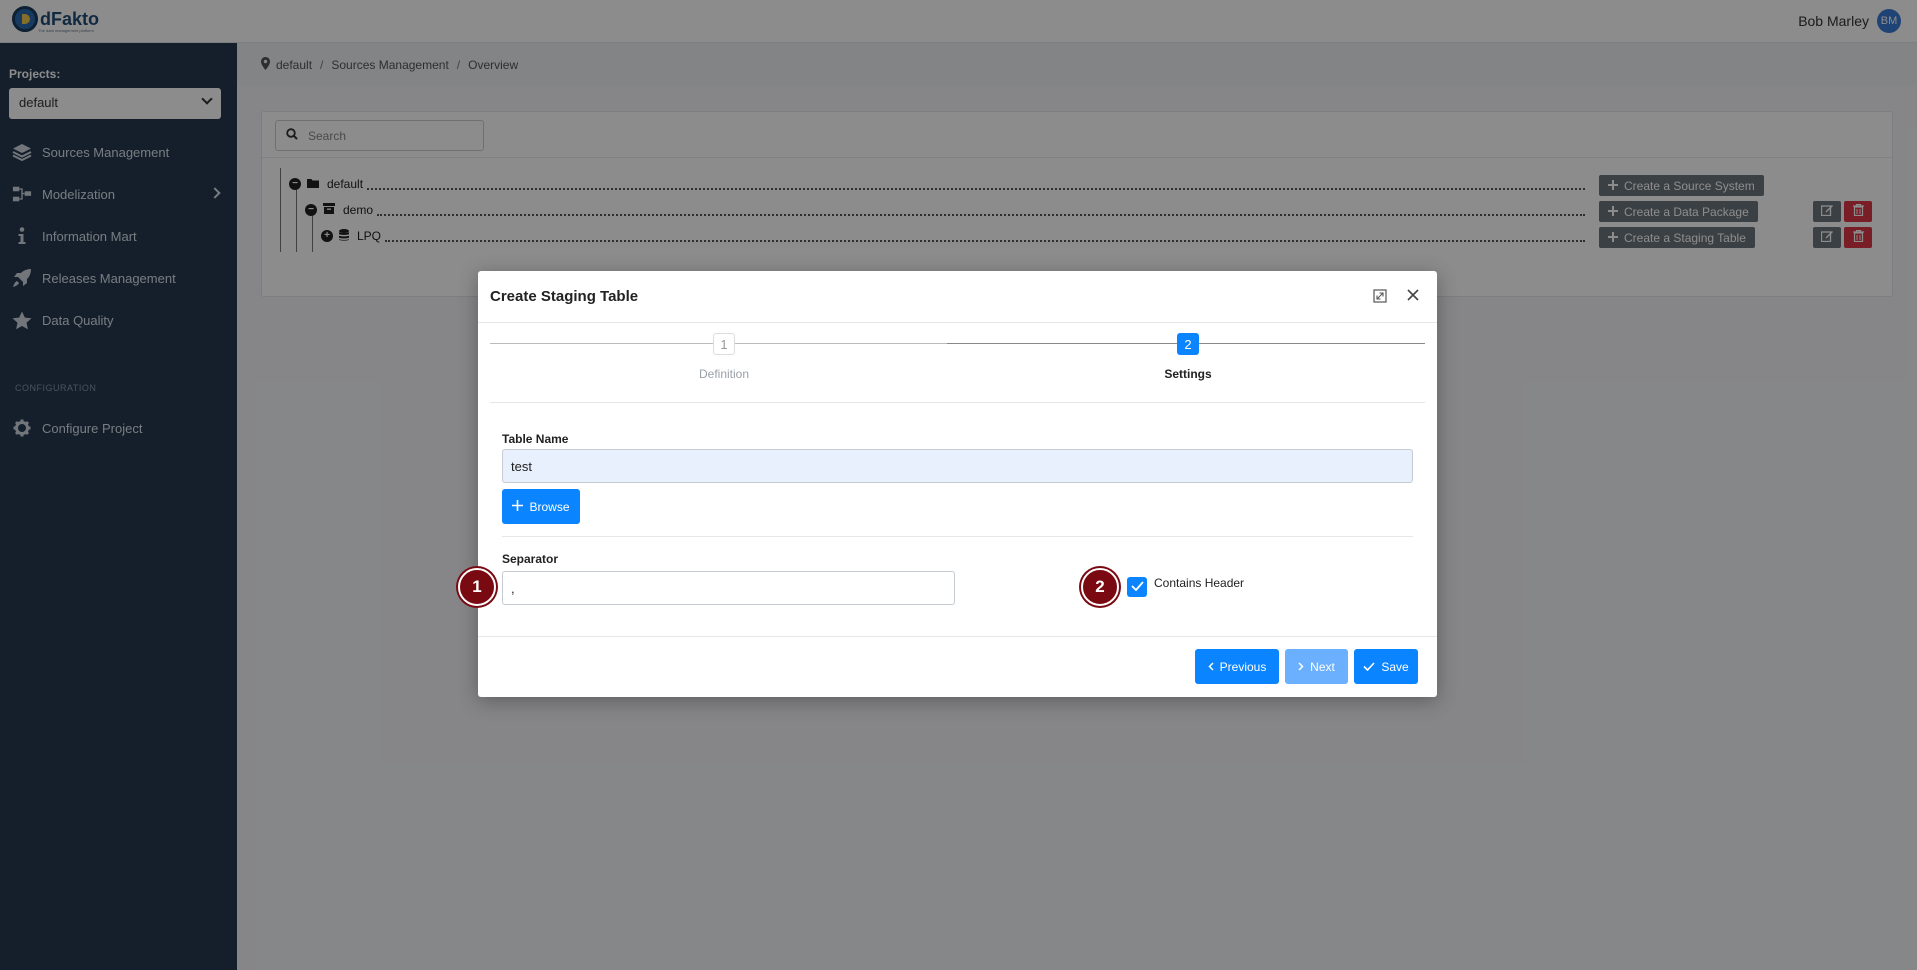 The image size is (1917, 970). I want to click on separator-input, so click(728, 588).